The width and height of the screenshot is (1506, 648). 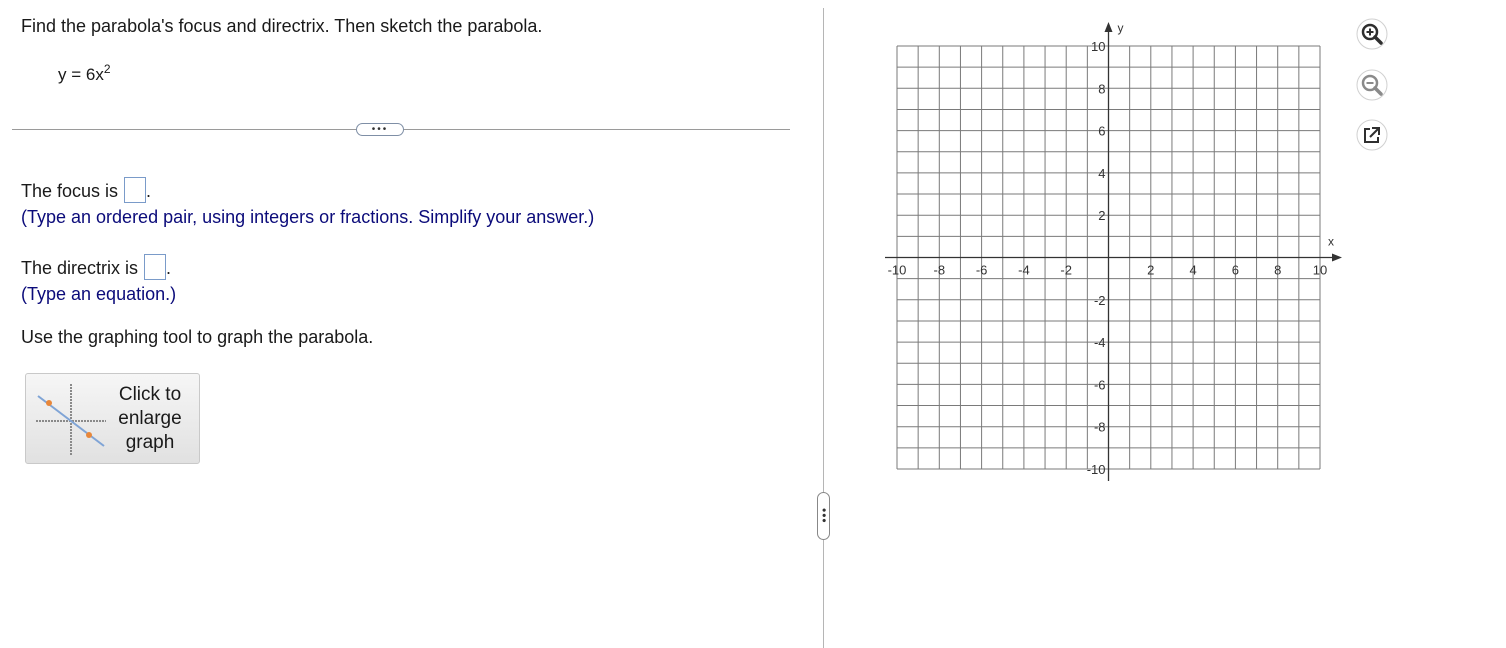 What do you see at coordinates (823, 328) in the screenshot?
I see `pane-divider` at bounding box center [823, 328].